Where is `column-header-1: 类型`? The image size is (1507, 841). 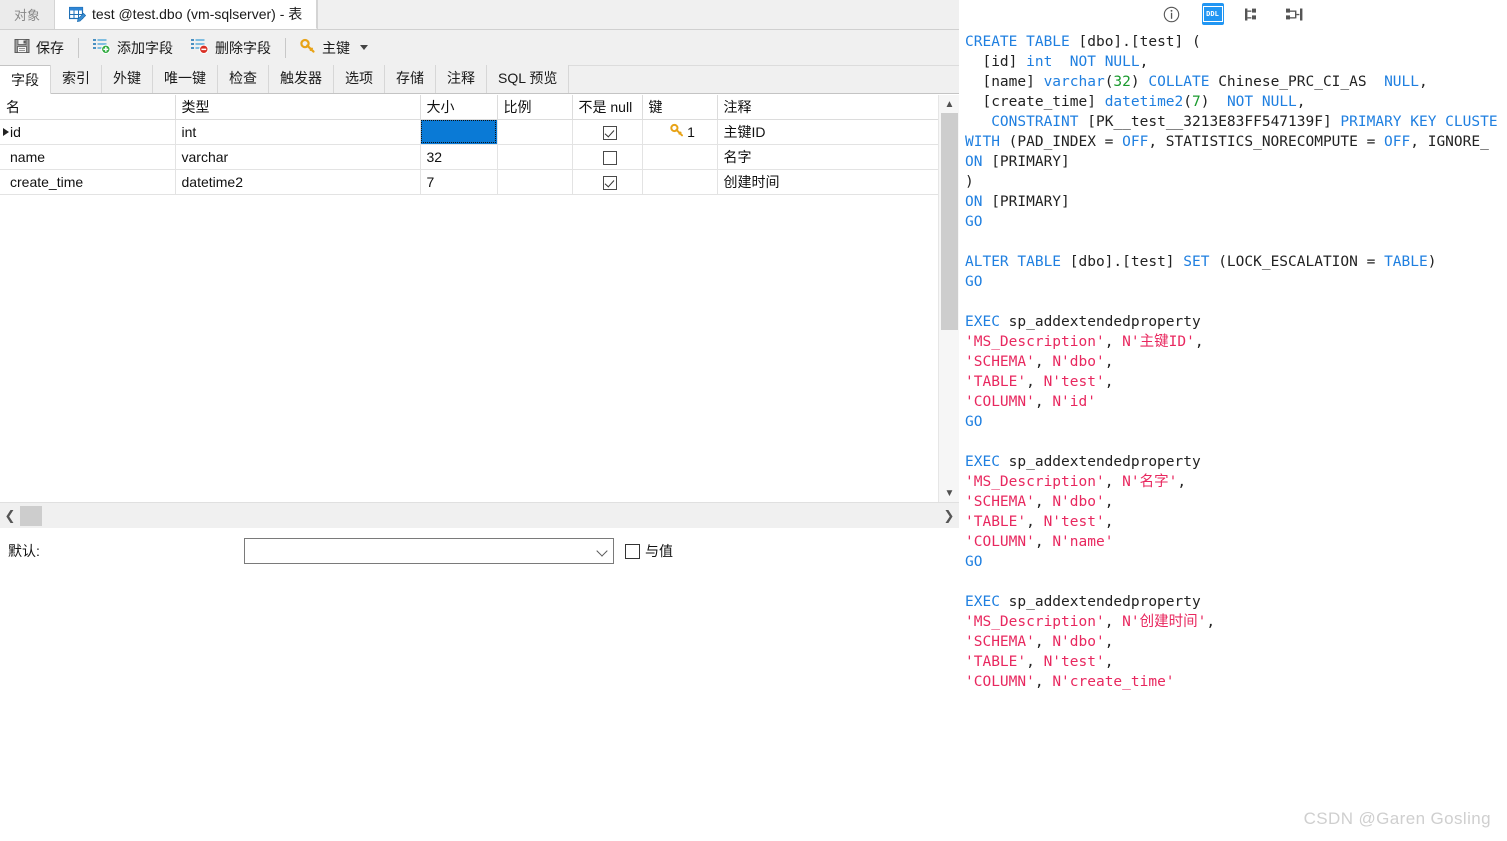 column-header-1: 类型 is located at coordinates (298, 107).